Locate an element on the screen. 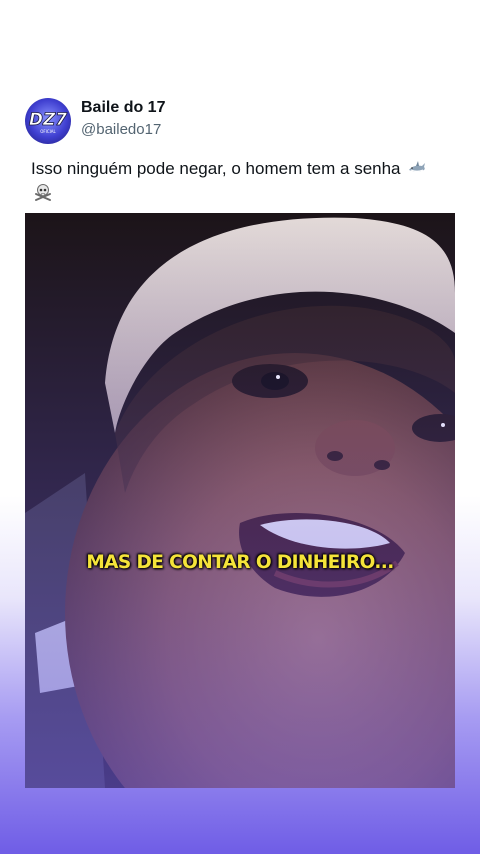  svg-text: OFICIAL is located at coordinates (48, 131).